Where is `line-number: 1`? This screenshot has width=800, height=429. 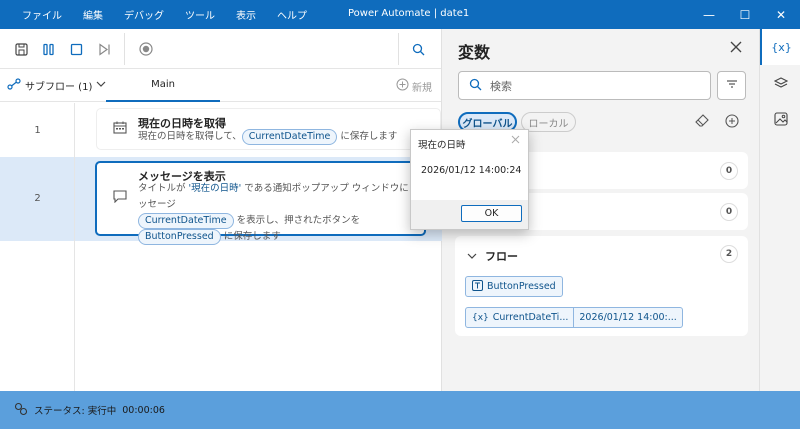 line-number: 1 is located at coordinates (37, 130).